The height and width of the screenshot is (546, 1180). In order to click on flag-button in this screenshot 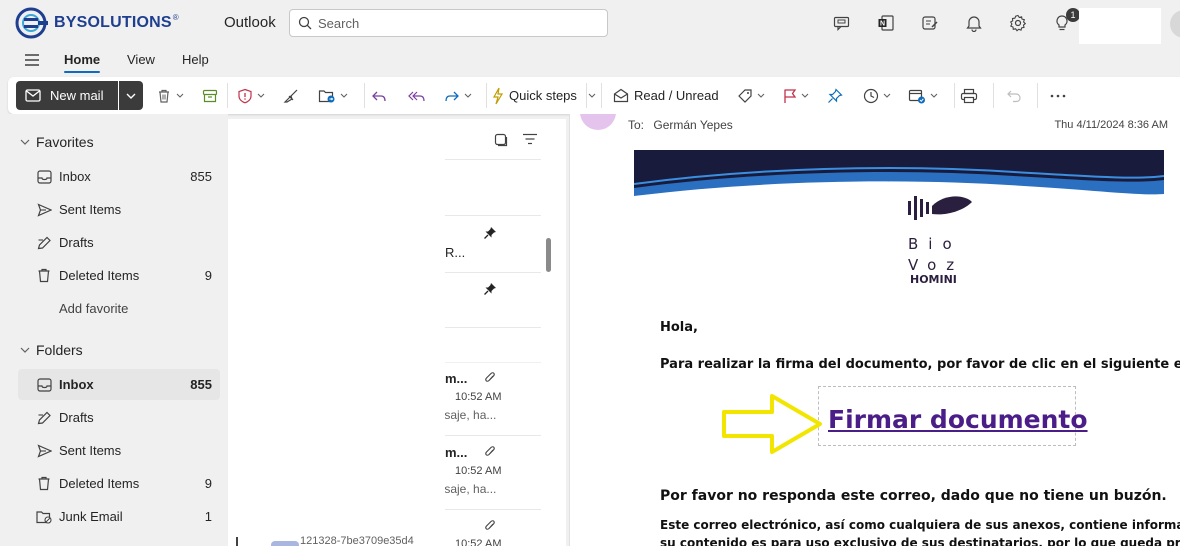, I will do `click(796, 95)`.